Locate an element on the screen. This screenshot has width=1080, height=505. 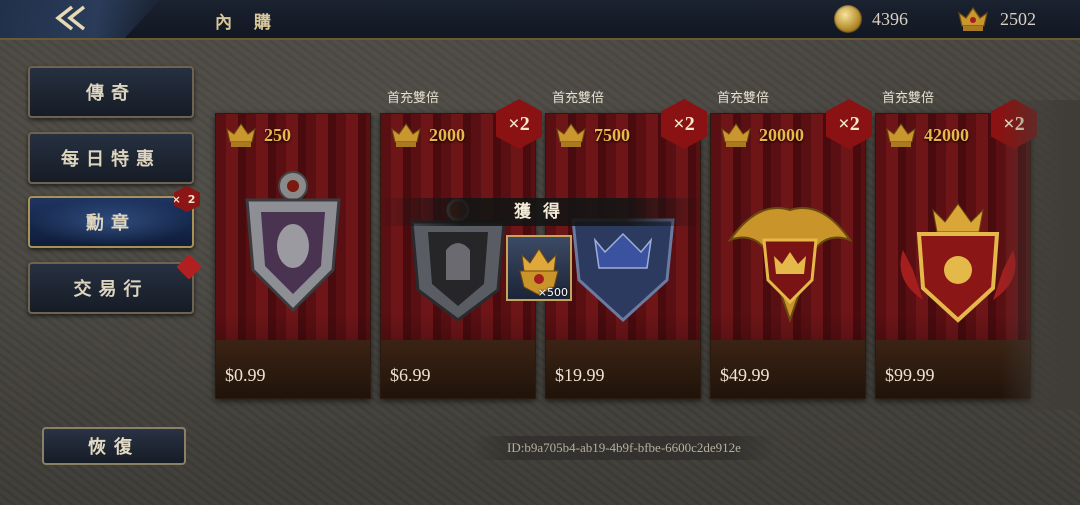
medal-count: 2502 is located at coordinates (1018, 18).